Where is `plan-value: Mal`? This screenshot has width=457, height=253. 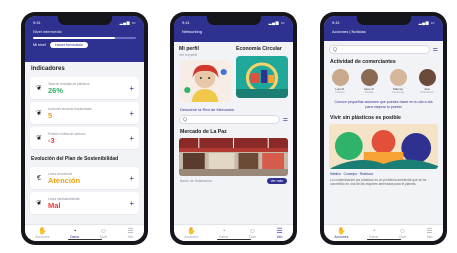 plan-value: Mal is located at coordinates (54, 205).